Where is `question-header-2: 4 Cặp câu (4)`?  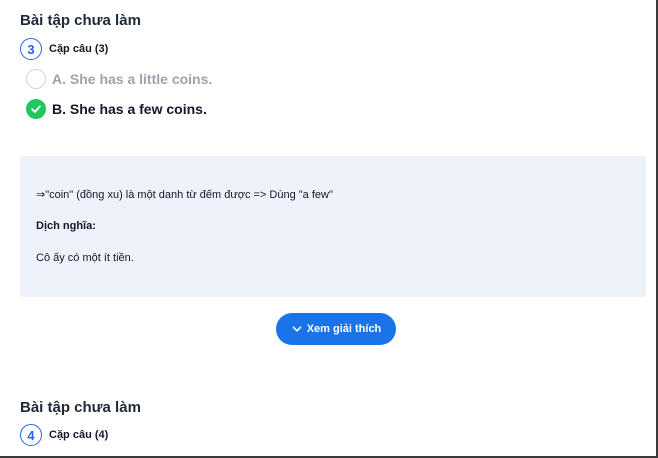
question-header-2: 4 Cặp câu (4) is located at coordinates (64, 435).